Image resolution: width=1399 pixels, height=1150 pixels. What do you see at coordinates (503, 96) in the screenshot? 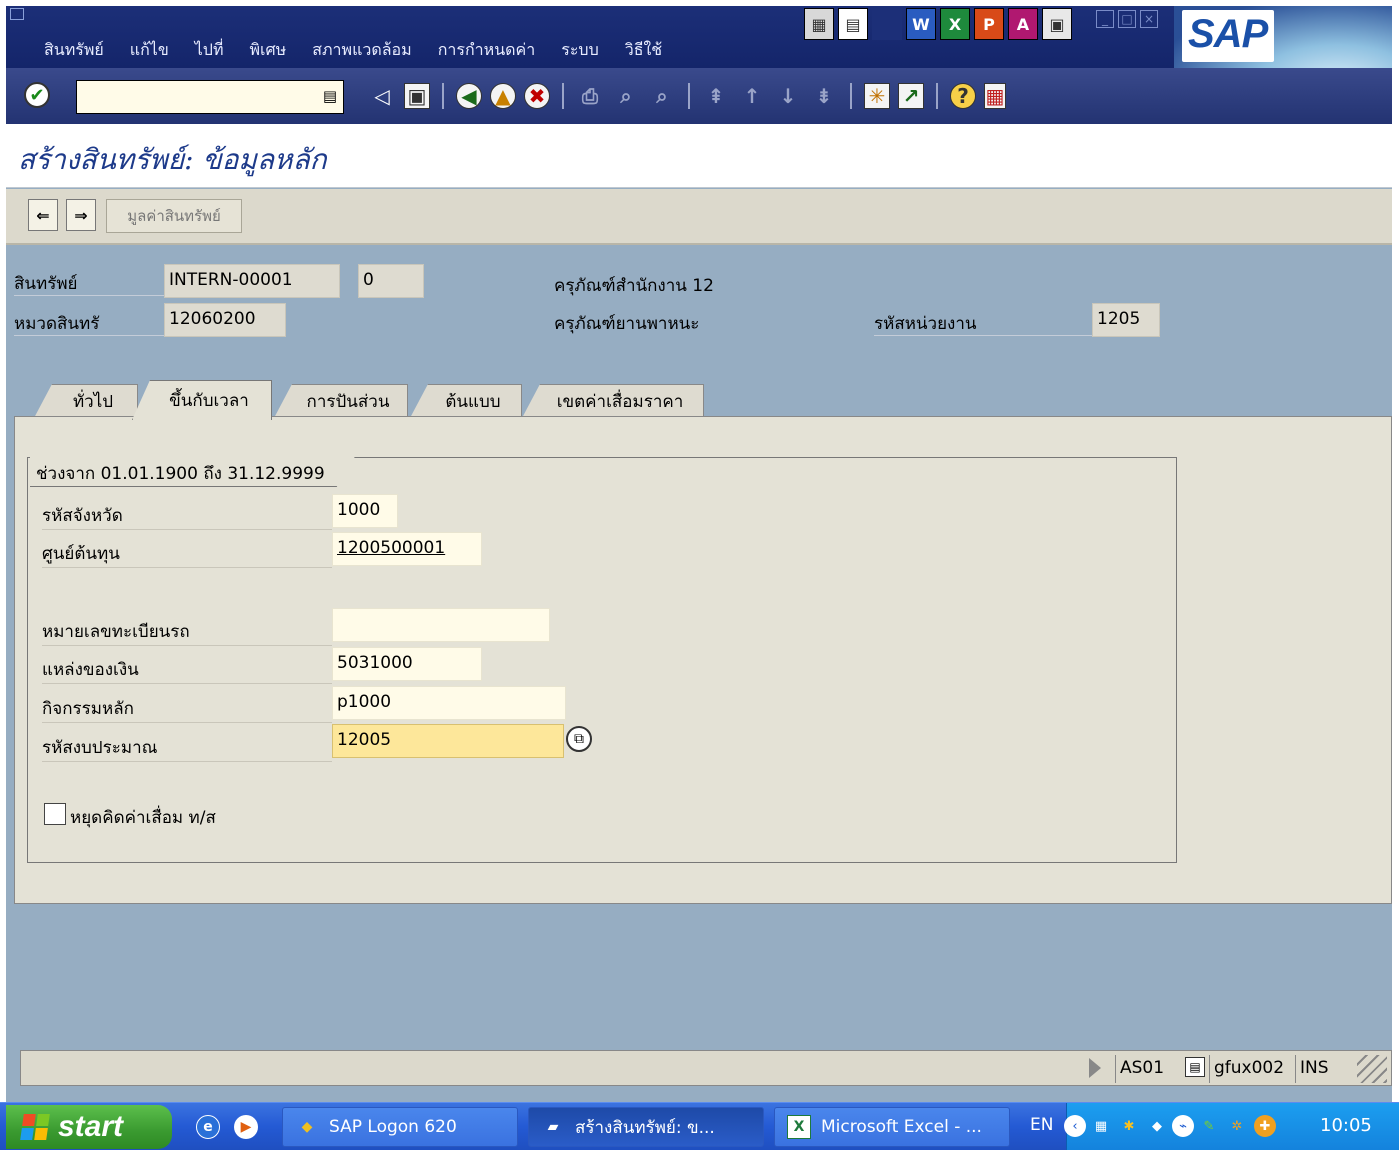
I see `exit-icon: ▲` at bounding box center [503, 96].